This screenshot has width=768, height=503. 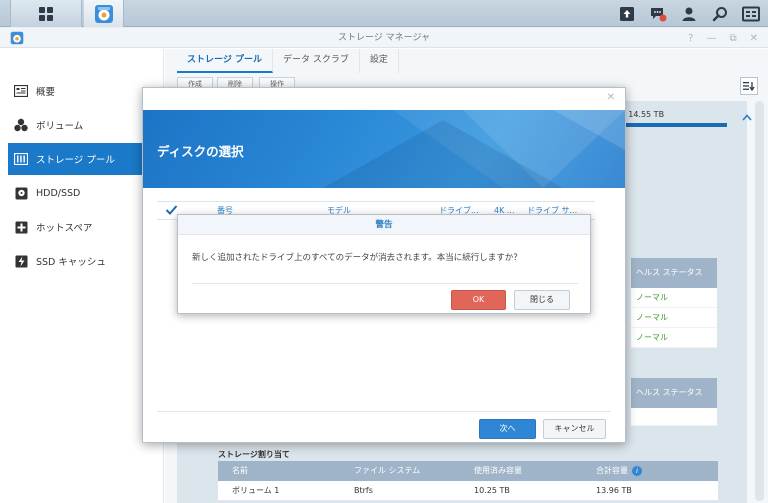 What do you see at coordinates (60, 126) in the screenshot?
I see `sidebar-item-label: ボリューム` at bounding box center [60, 126].